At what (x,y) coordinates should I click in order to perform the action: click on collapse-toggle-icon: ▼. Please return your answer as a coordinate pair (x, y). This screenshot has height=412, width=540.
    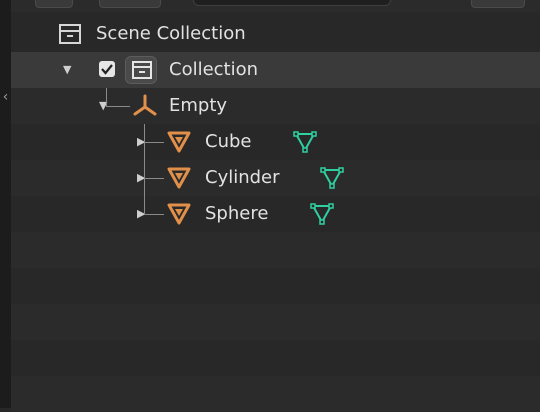
    Looking at the image, I should click on (67, 69).